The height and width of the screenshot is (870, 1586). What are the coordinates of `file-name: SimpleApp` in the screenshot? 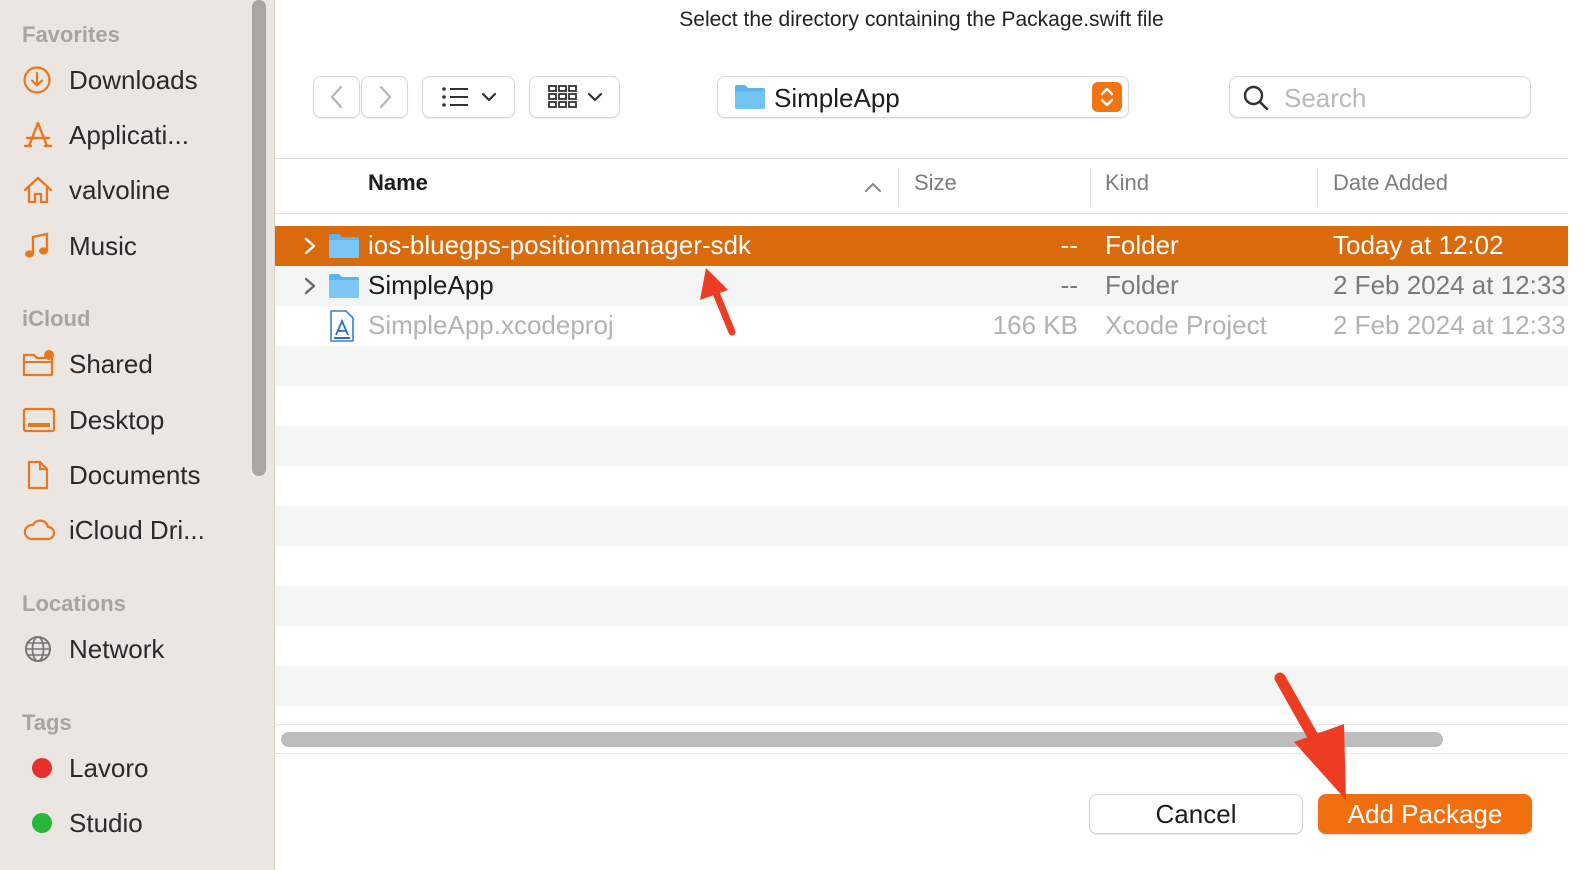 It's located at (431, 285).